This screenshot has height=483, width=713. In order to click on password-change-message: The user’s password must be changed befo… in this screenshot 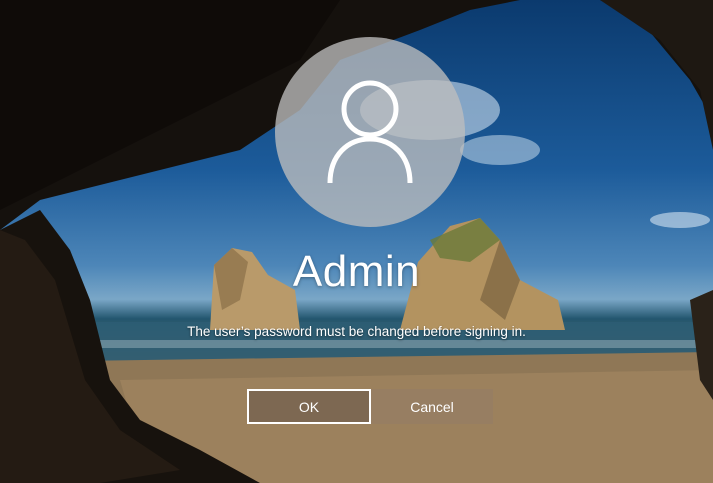, I will do `click(356, 331)`.